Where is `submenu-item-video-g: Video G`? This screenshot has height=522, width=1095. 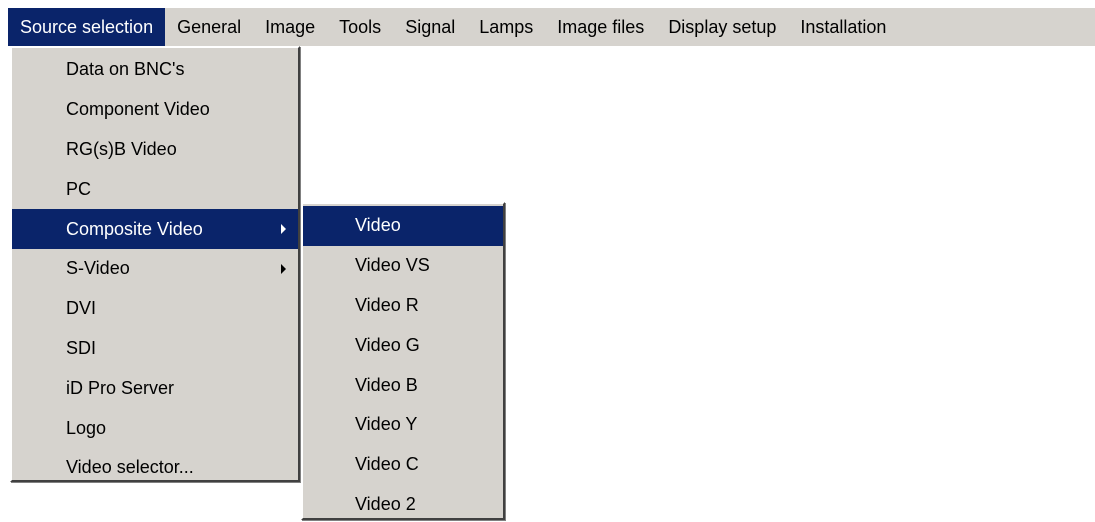 submenu-item-video-g: Video G is located at coordinates (403, 345).